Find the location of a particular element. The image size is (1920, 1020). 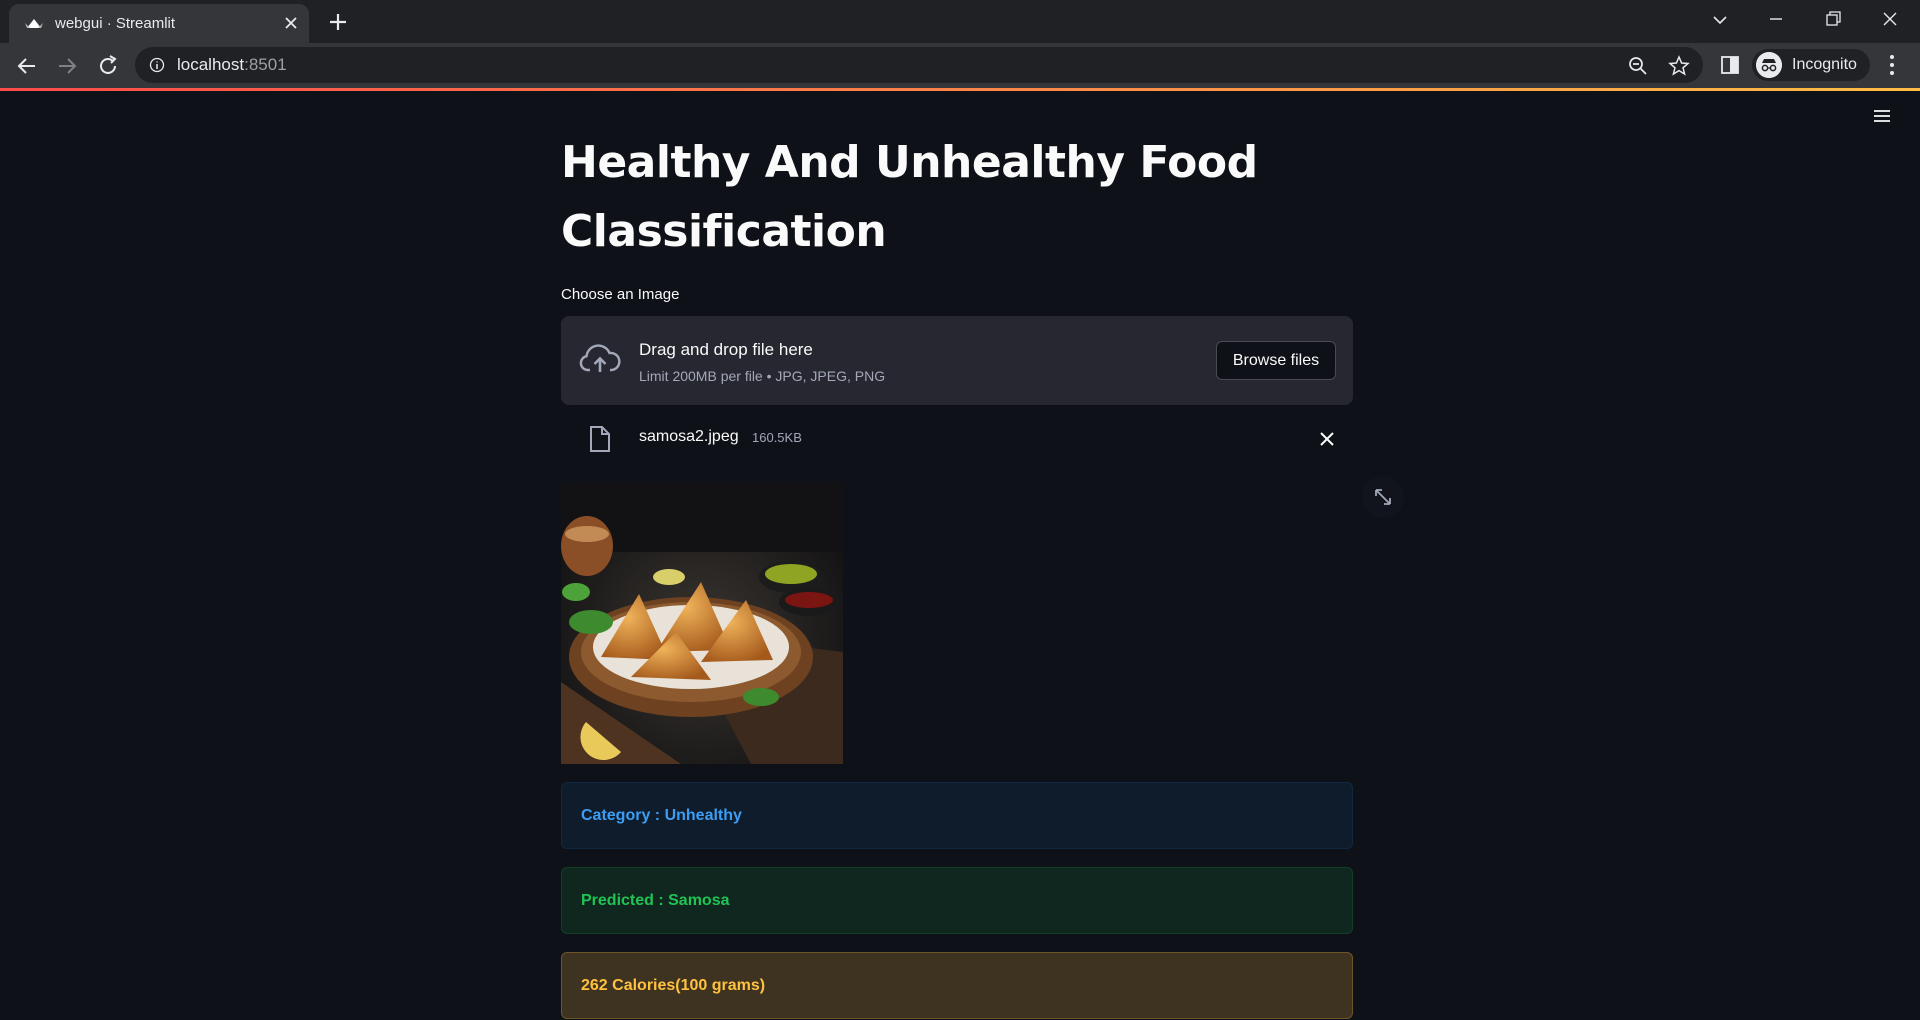

uploaded-file-name: samosa2.jpeg is located at coordinates (689, 436).